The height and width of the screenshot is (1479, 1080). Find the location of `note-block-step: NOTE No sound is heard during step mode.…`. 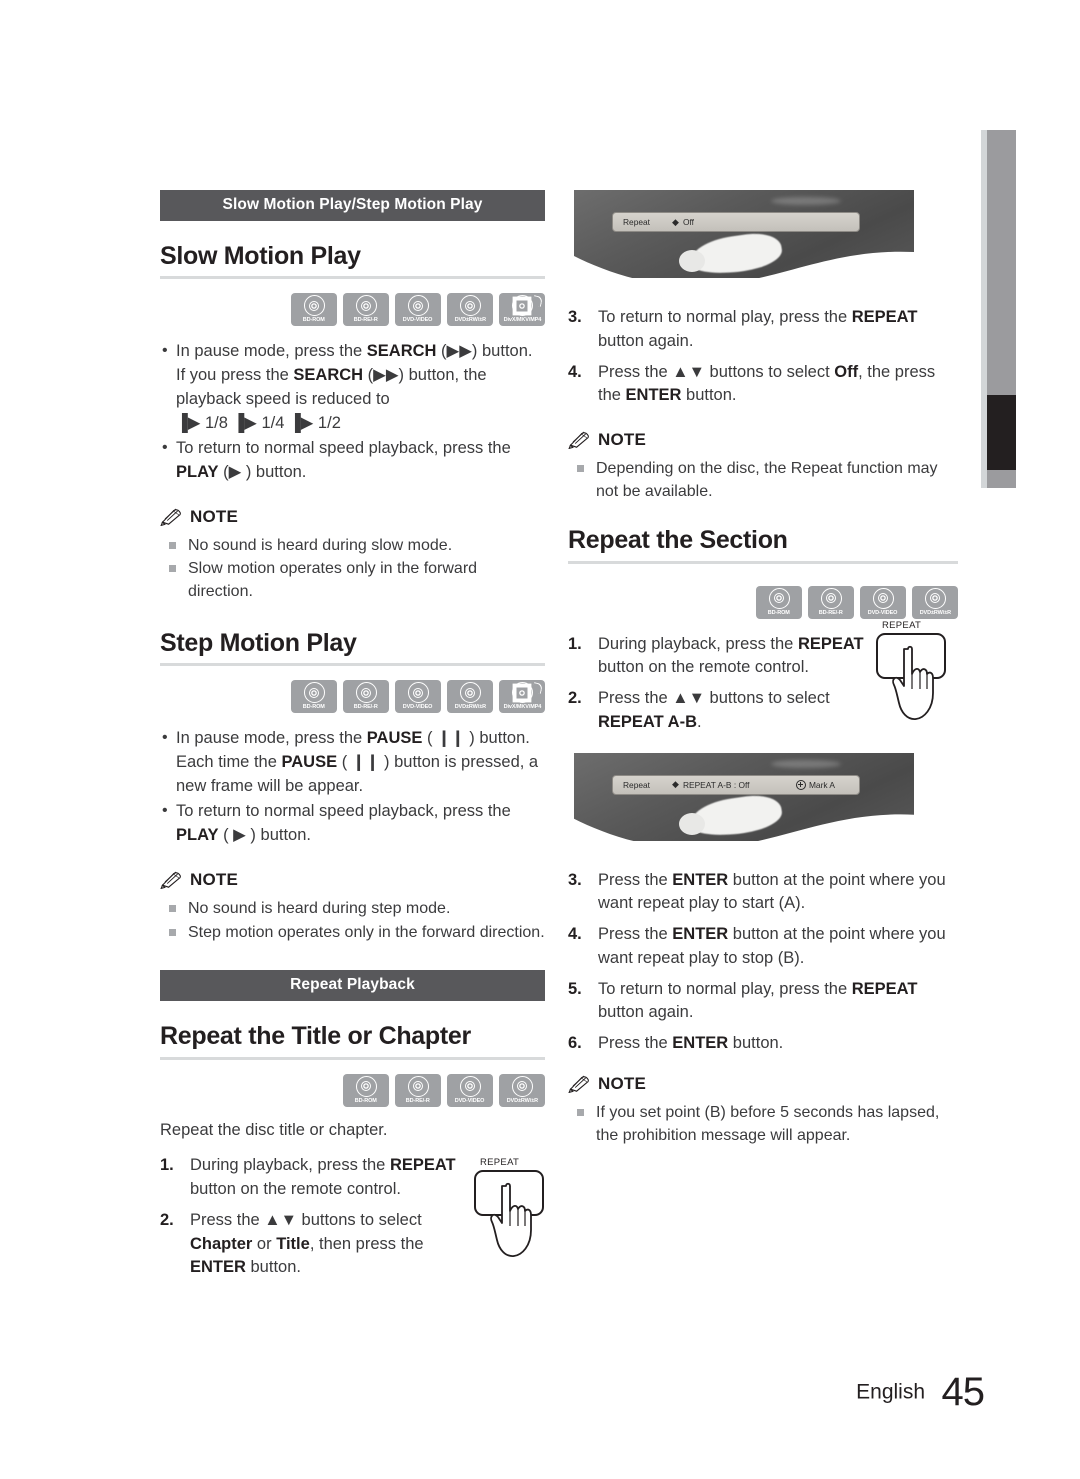

note-block-step: NOTE No sound is heard during step mode.… is located at coordinates (352, 907).